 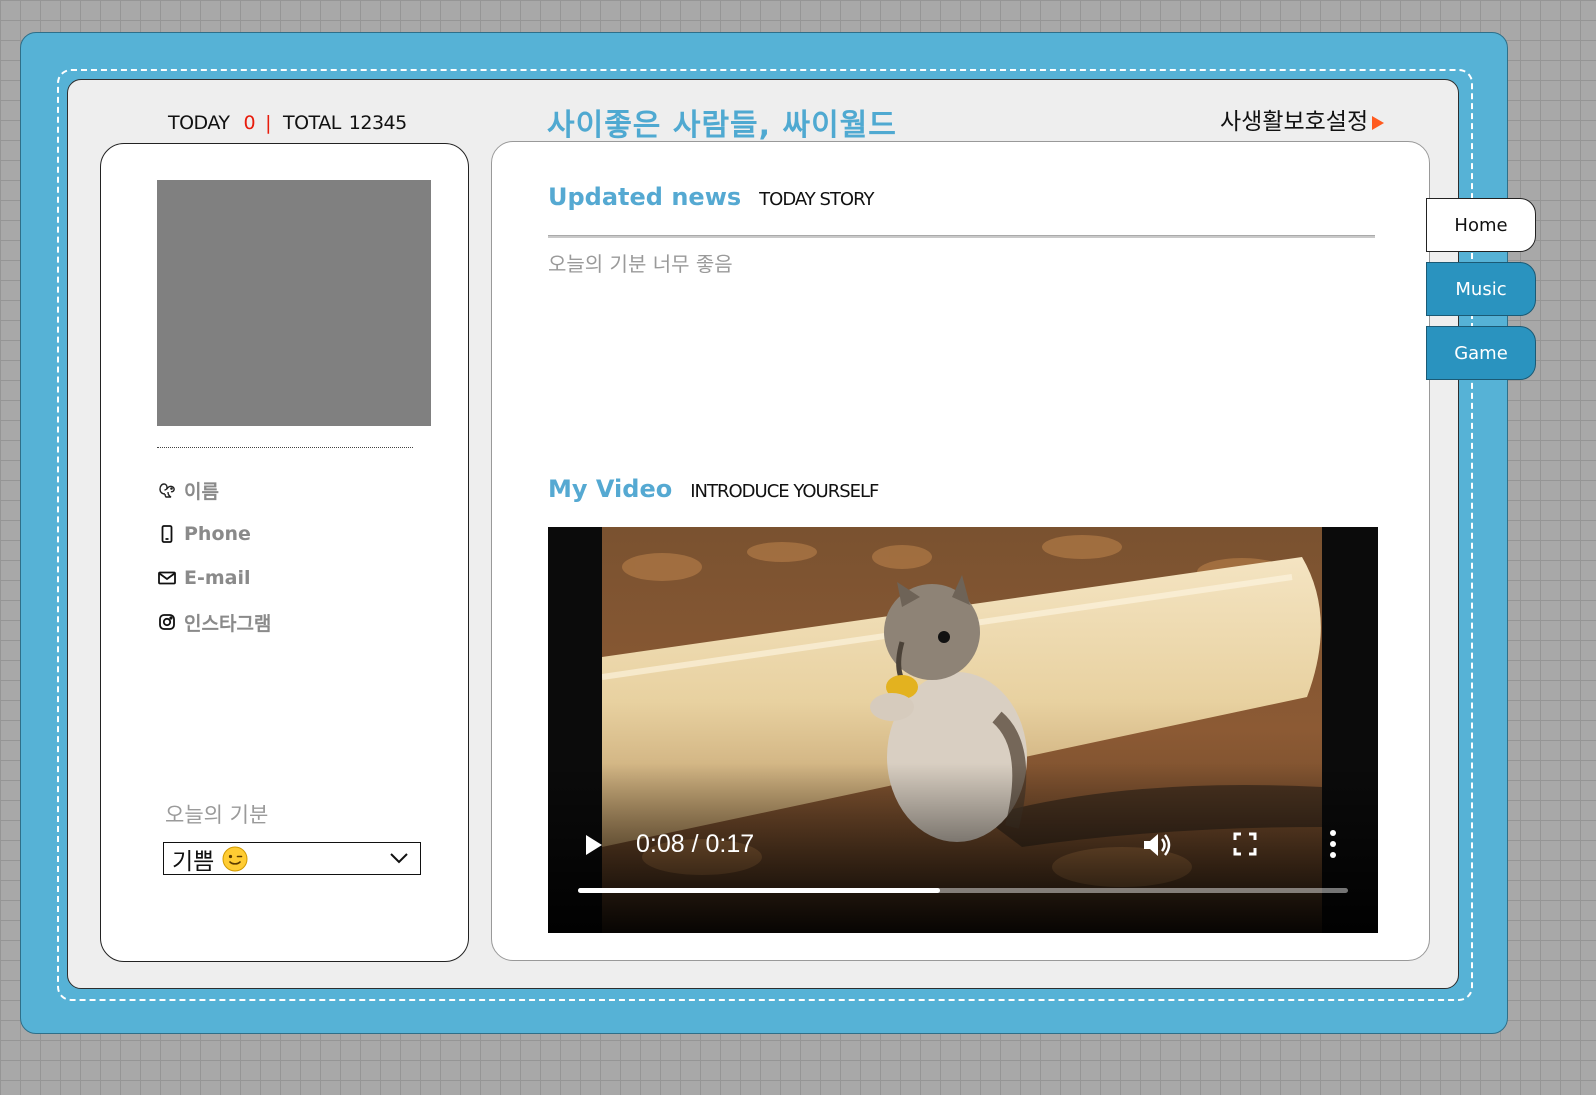 I want to click on today-label: TODAY, so click(x=199, y=123).